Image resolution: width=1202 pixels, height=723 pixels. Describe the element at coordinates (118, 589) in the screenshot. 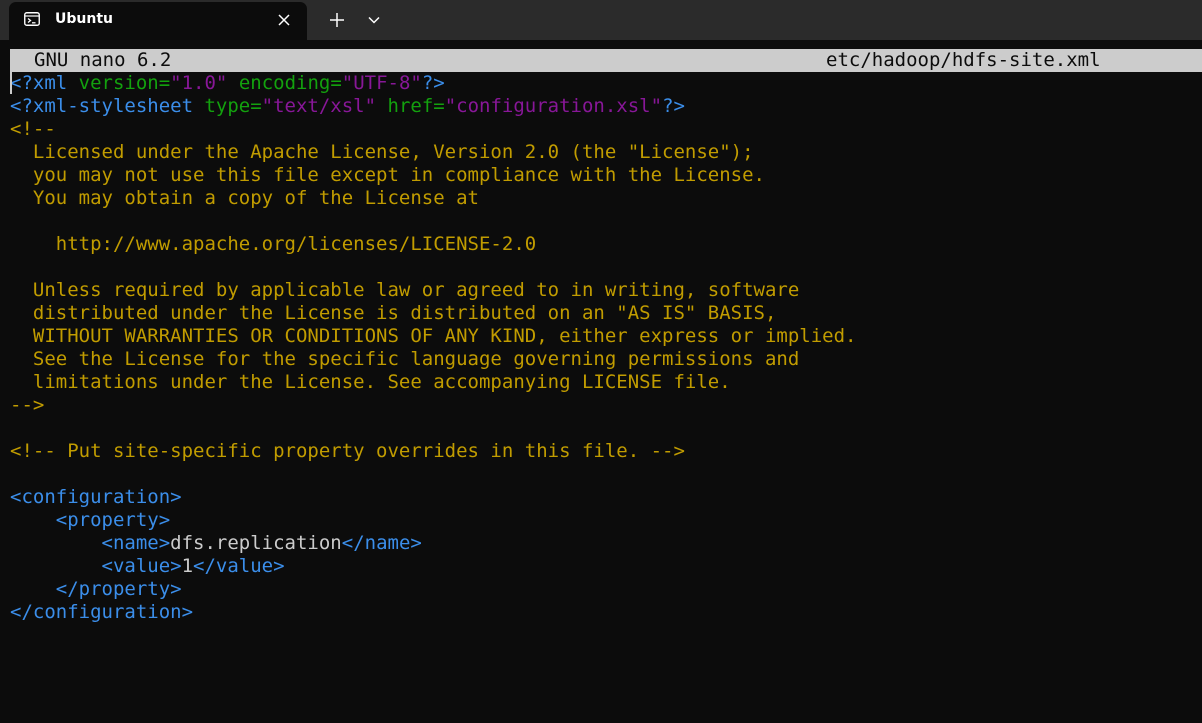

I see `code-token: </property>` at that location.